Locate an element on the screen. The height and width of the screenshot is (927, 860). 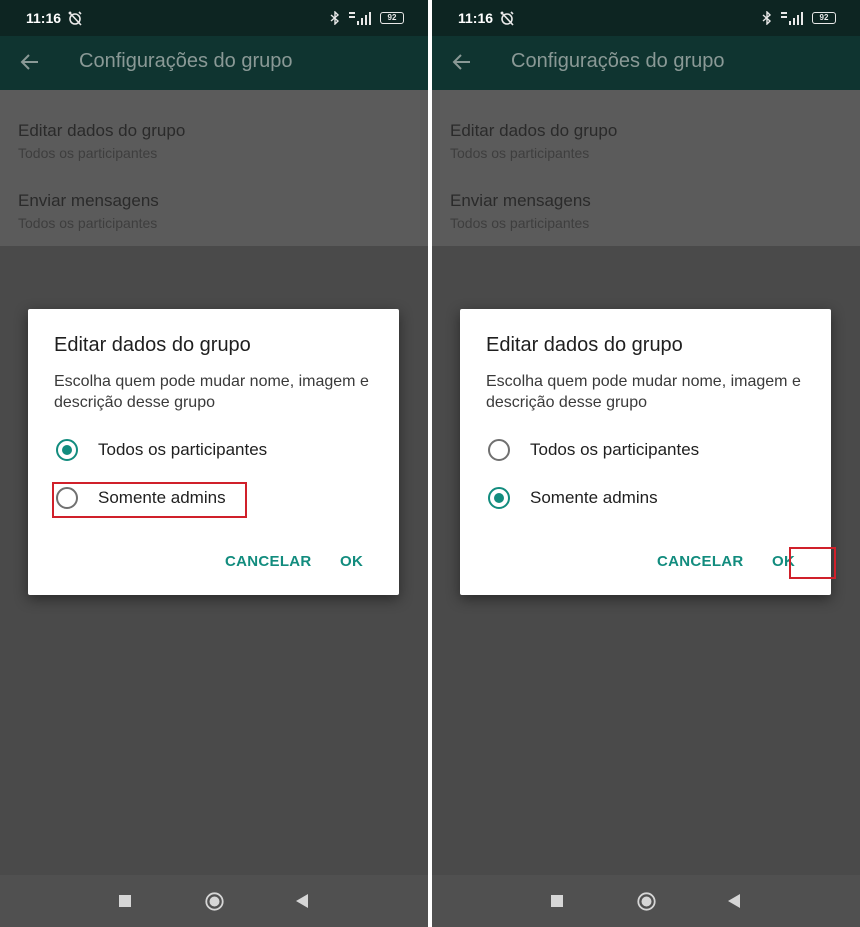
ok-button: OK is located at coordinates (351, 561).